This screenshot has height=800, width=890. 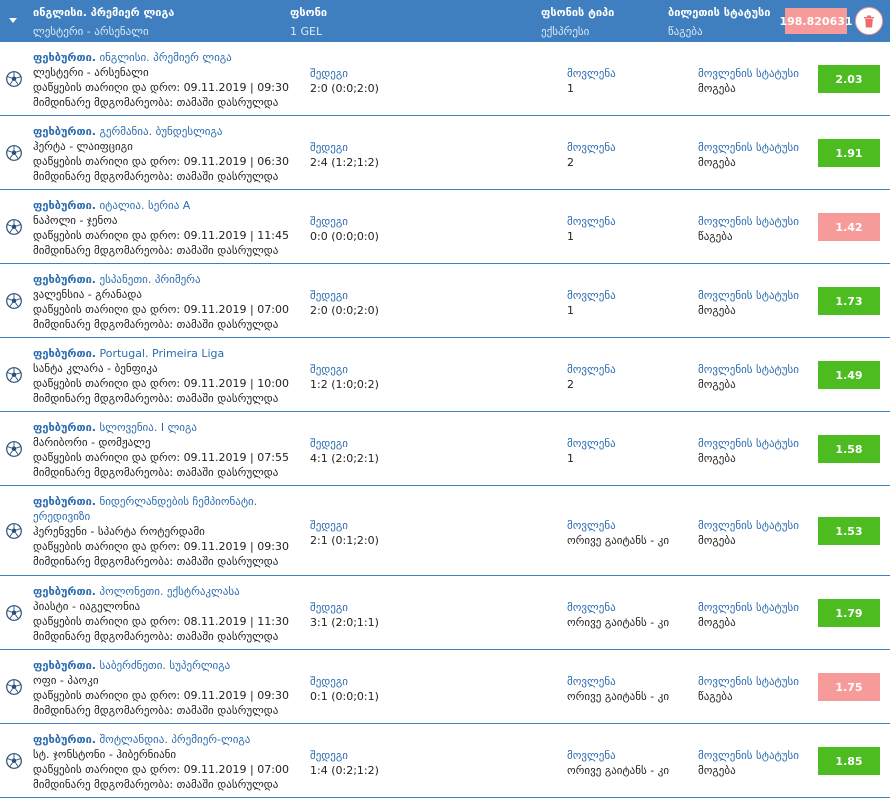 What do you see at coordinates (236, 546) in the screenshot?
I see `start-datetime: 09.11.2019 | 09:30` at bounding box center [236, 546].